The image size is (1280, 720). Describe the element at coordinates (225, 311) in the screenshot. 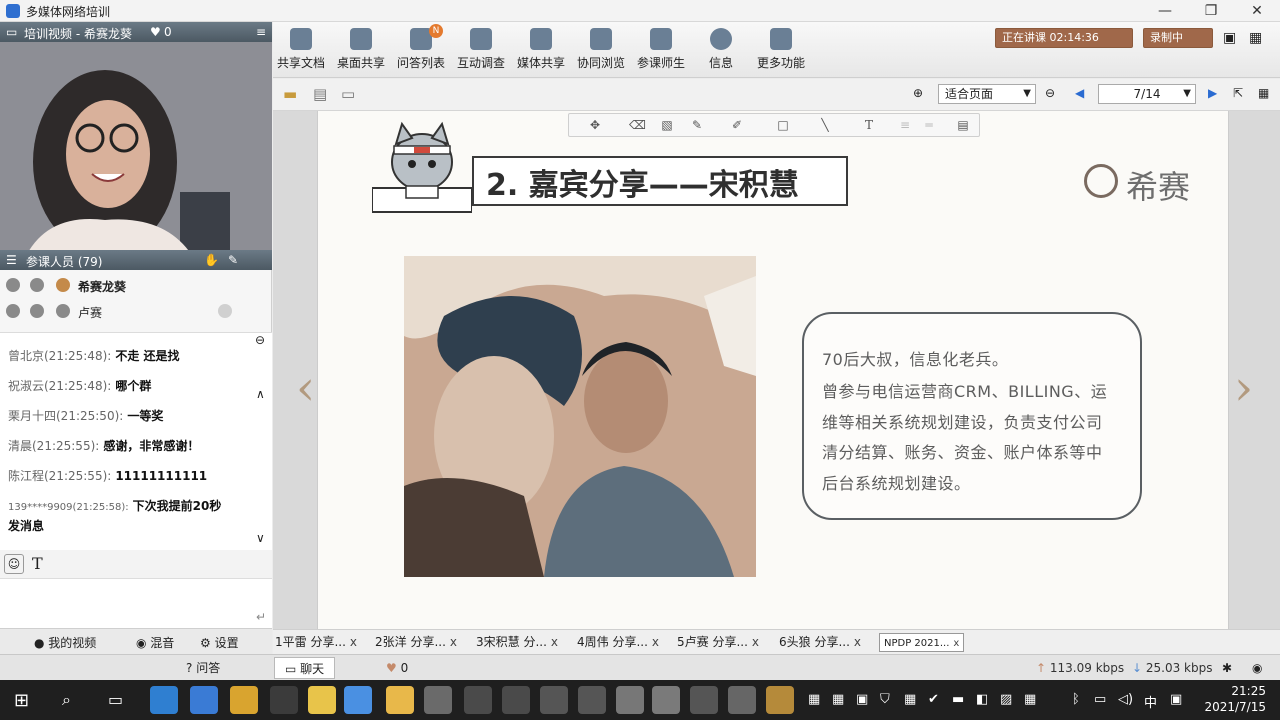

I see `chat-bubble-icon` at that location.